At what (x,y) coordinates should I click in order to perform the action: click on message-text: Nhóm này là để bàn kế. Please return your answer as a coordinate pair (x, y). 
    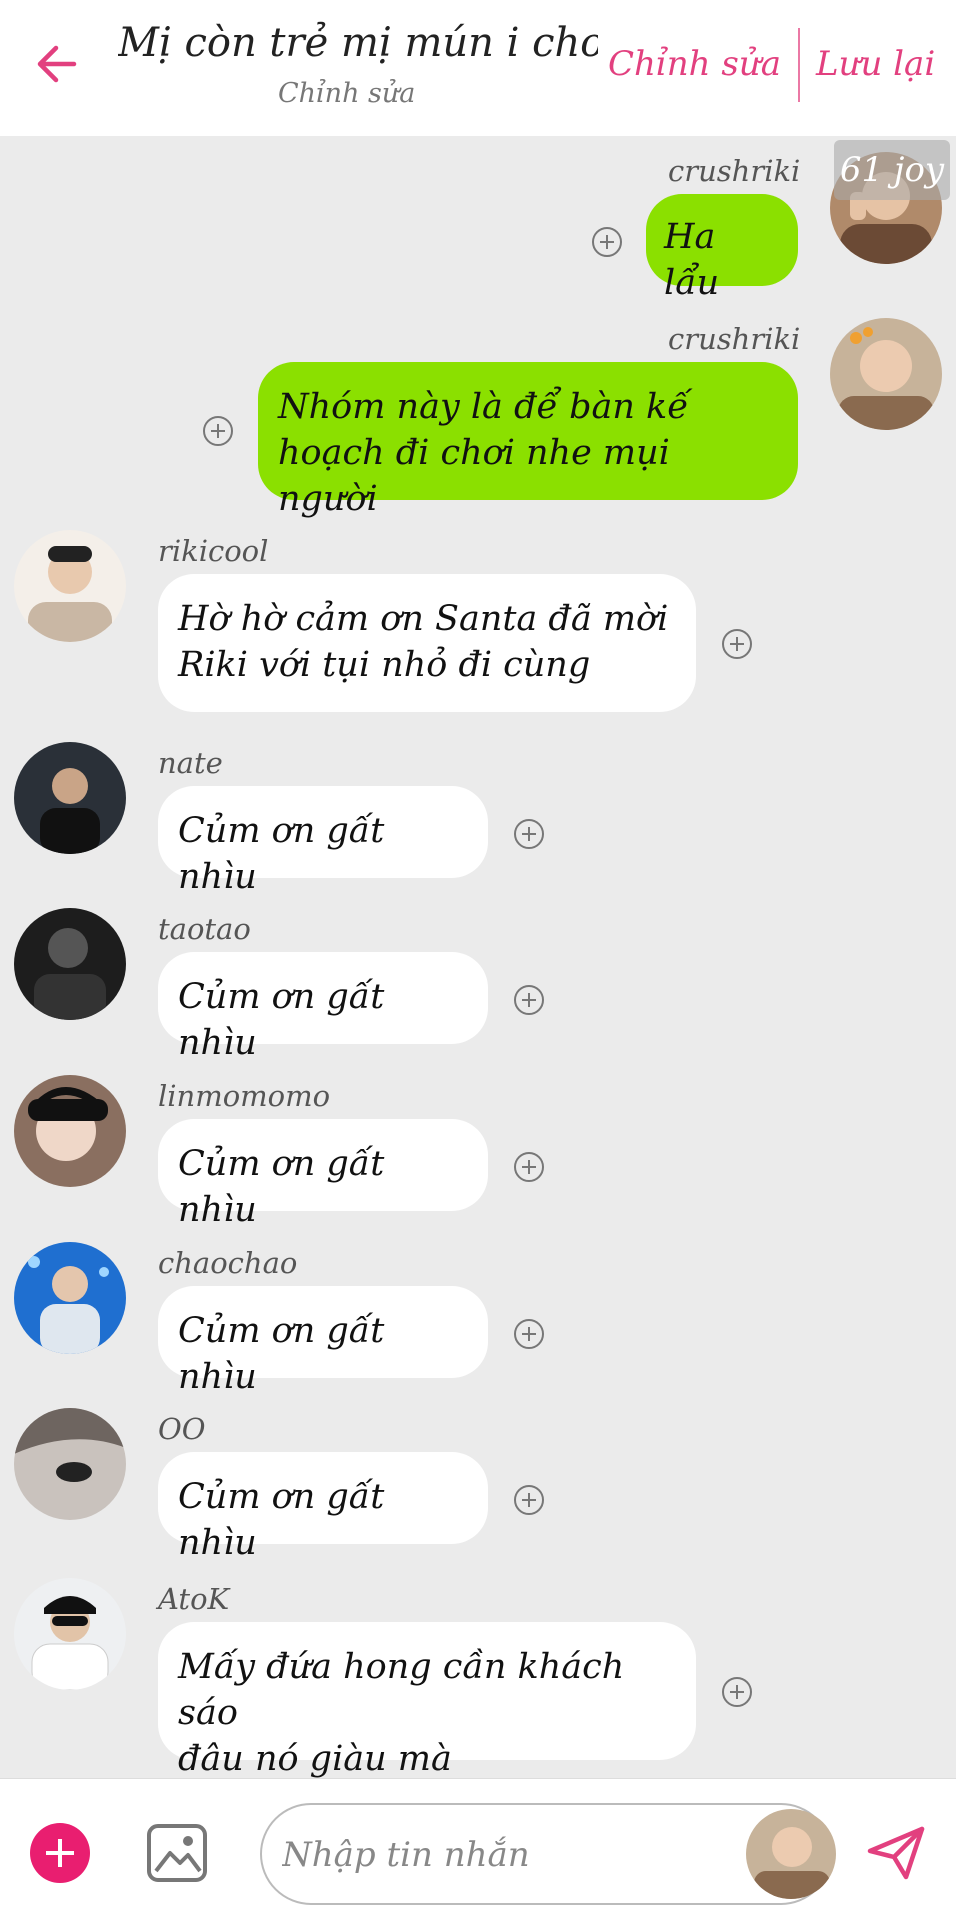
    Looking at the image, I should click on (483, 407).